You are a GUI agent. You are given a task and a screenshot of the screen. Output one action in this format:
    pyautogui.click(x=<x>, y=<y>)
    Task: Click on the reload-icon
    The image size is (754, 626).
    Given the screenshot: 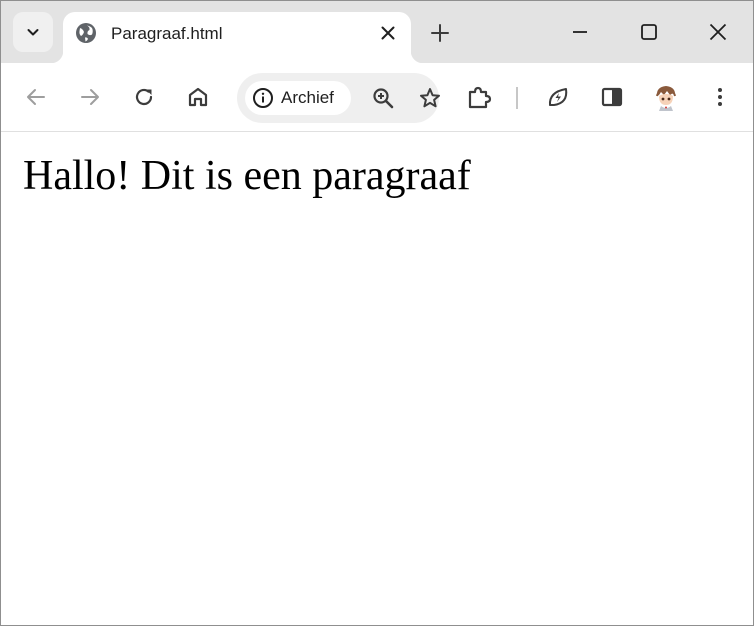 What is the action you would take?
    pyautogui.click(x=144, y=97)
    